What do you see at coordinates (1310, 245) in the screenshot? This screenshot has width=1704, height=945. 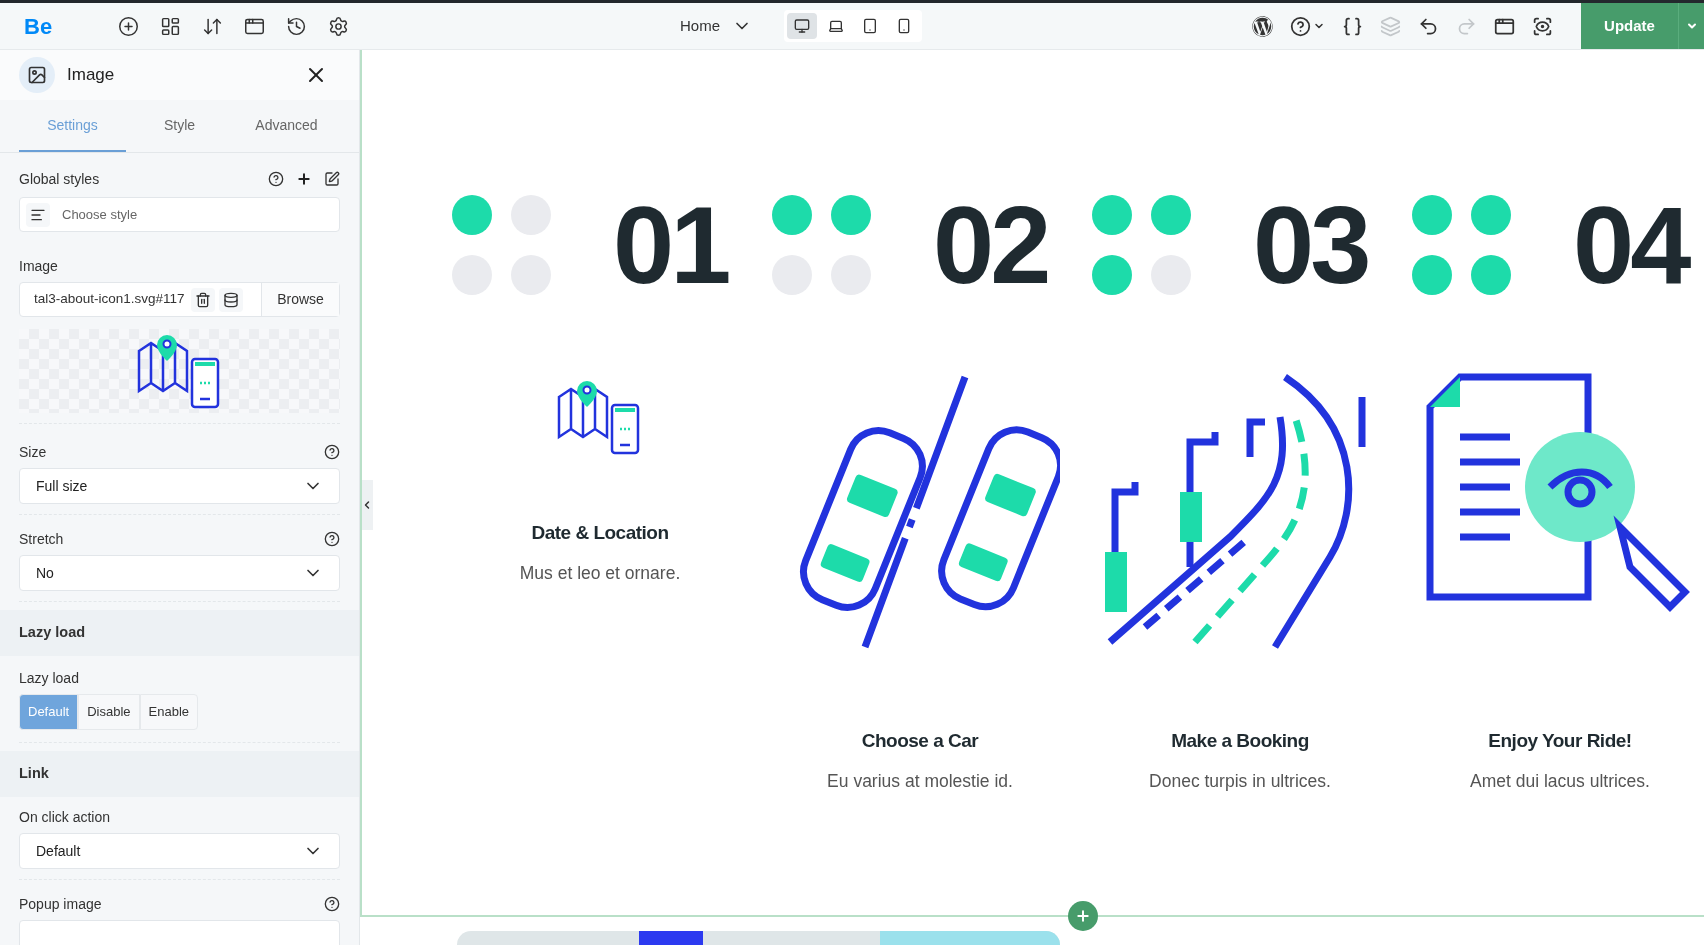 I see `step-number: 03` at bounding box center [1310, 245].